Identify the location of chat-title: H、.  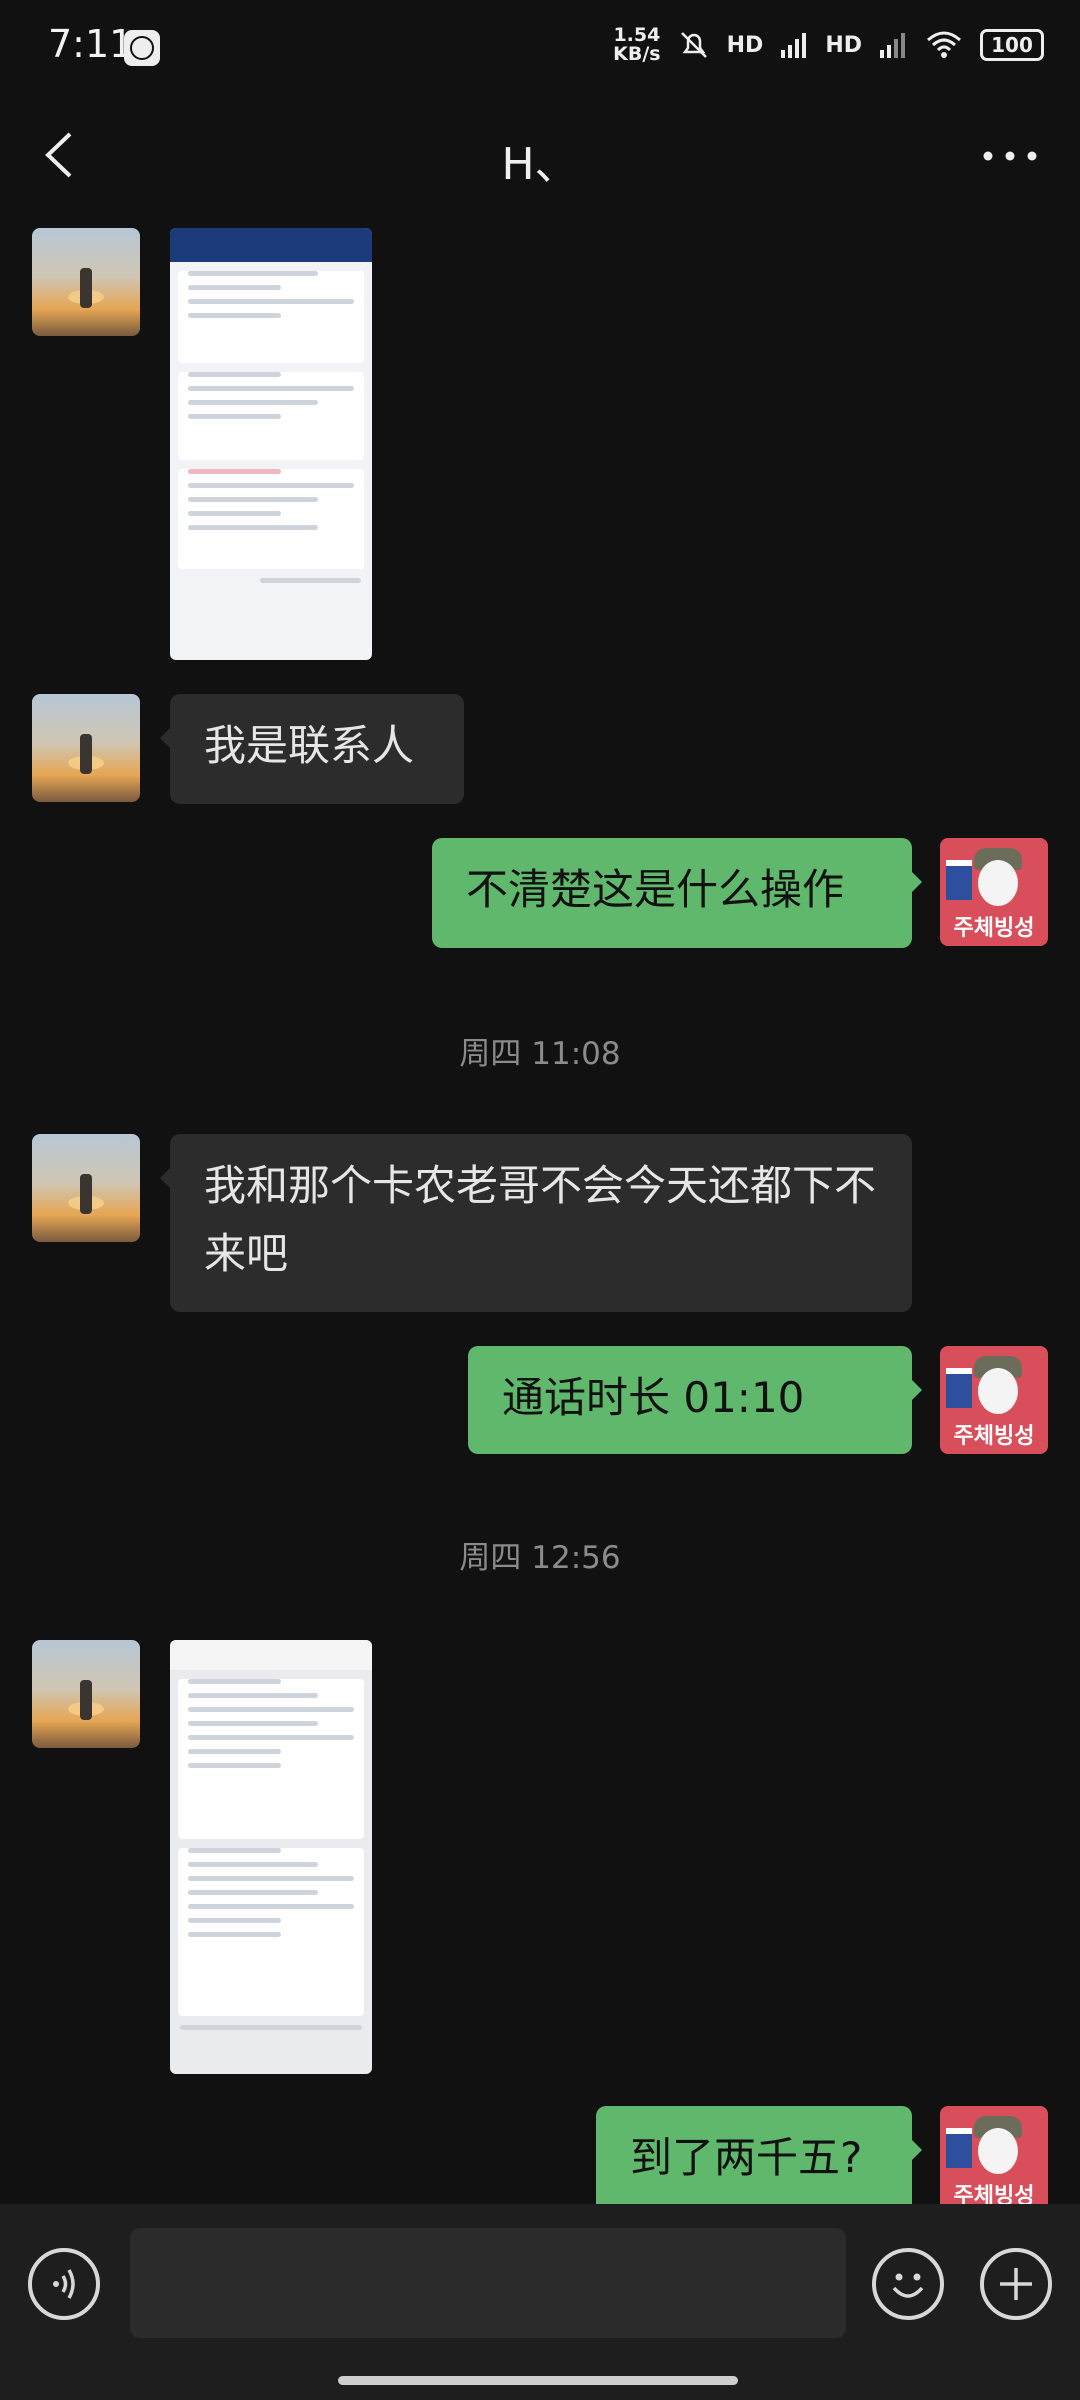
(540, 164).